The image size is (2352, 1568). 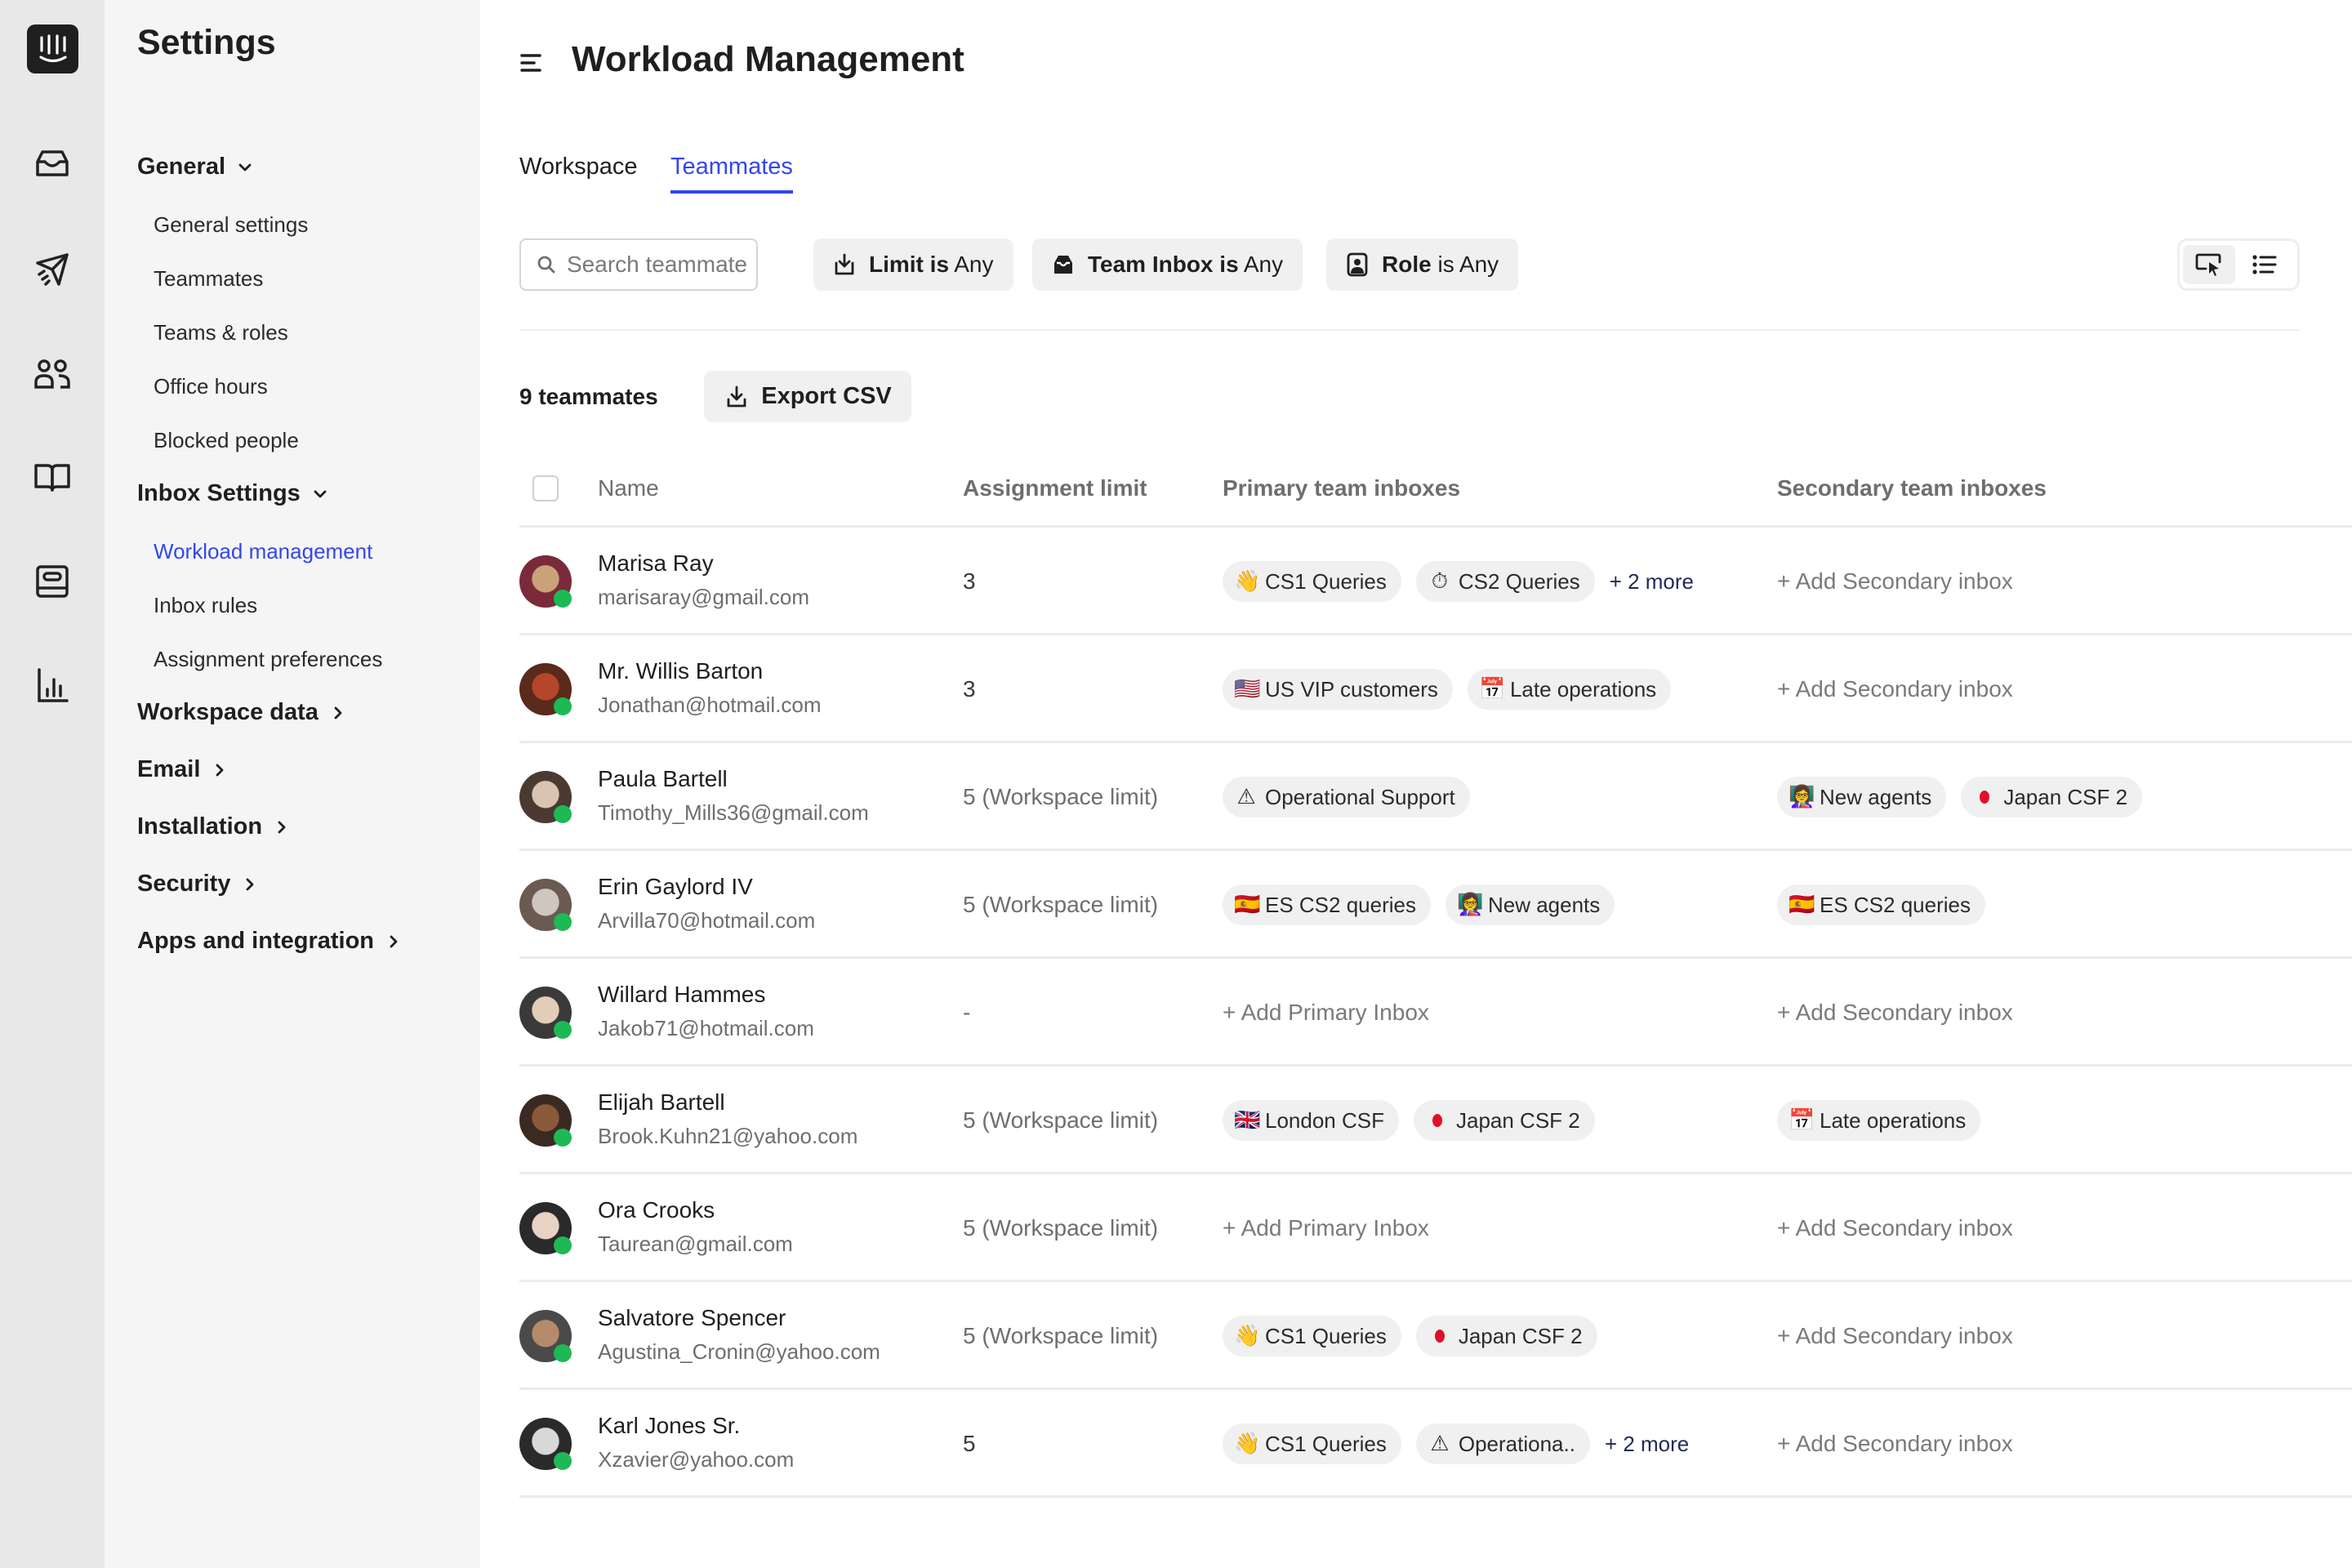 I want to click on teammate-name: Willard Hammes, so click(x=681, y=995).